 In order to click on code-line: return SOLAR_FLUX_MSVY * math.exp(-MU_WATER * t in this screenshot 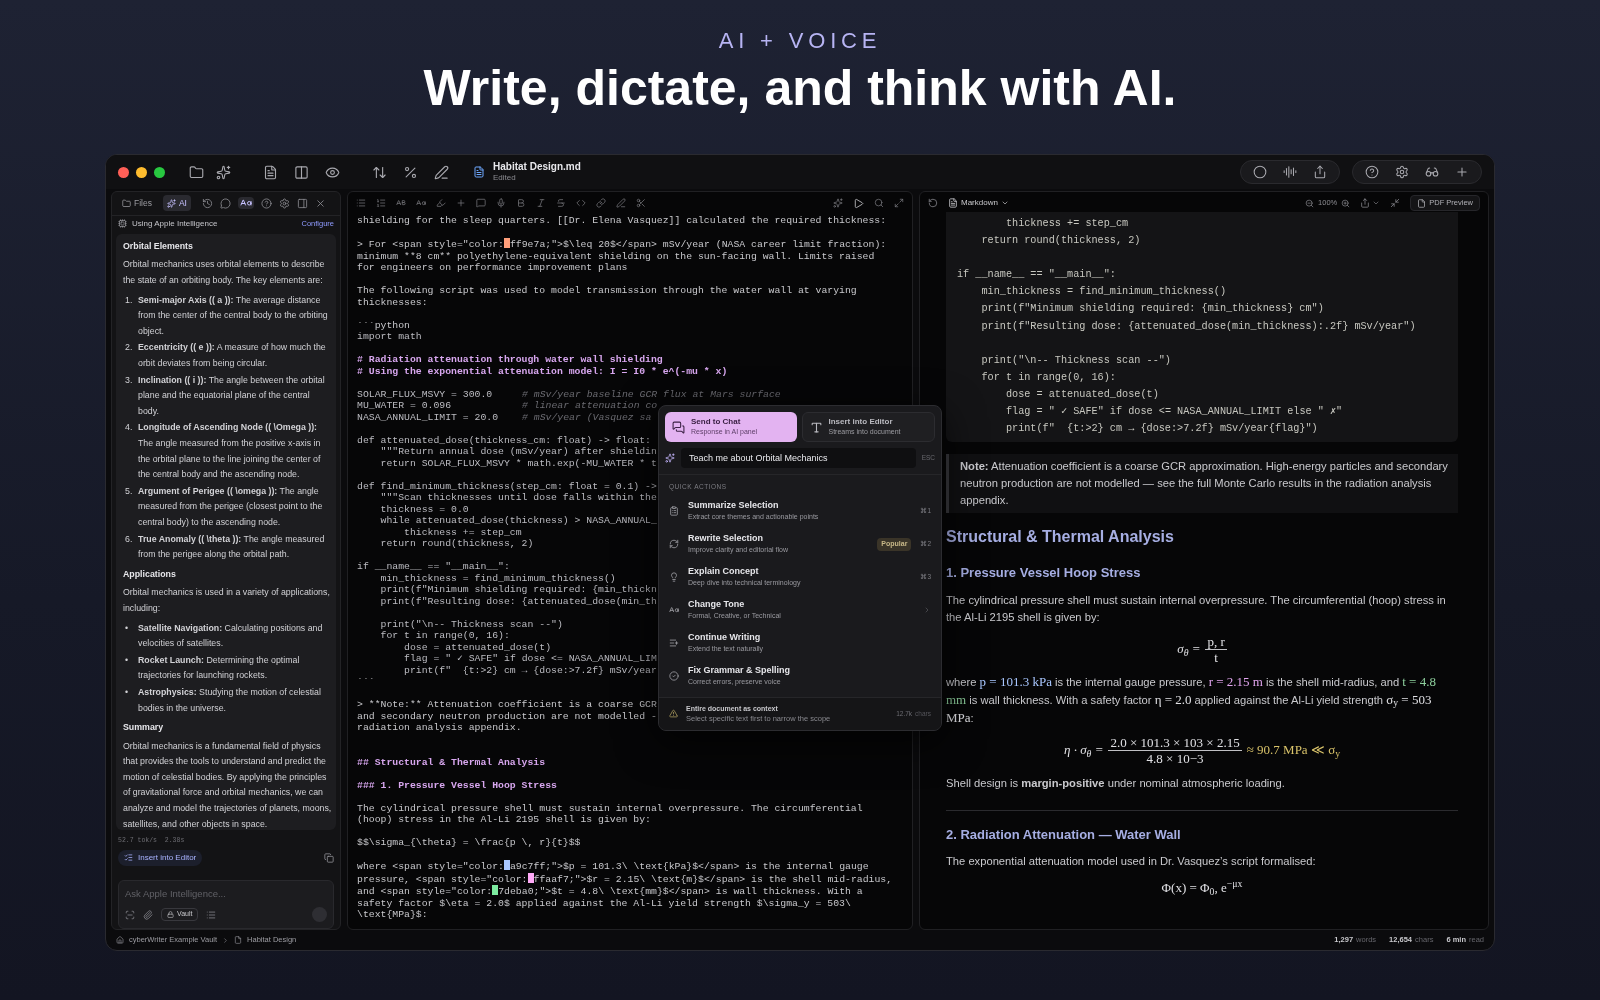, I will do `click(518, 463)`.